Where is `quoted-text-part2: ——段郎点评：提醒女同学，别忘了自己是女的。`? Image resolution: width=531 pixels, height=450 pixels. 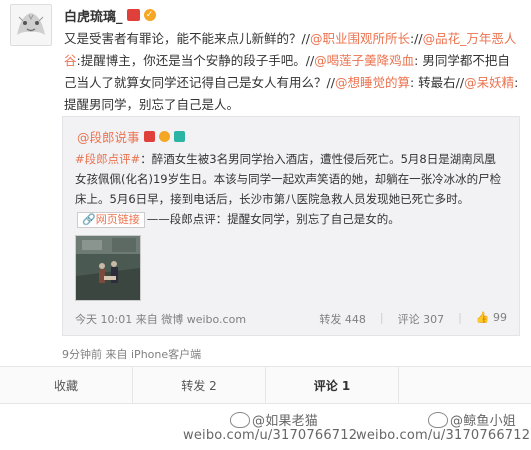
quoted-text-part2: ——段郎点评：提醒女同学，别忘了自己是女的。 is located at coordinates (273, 219).